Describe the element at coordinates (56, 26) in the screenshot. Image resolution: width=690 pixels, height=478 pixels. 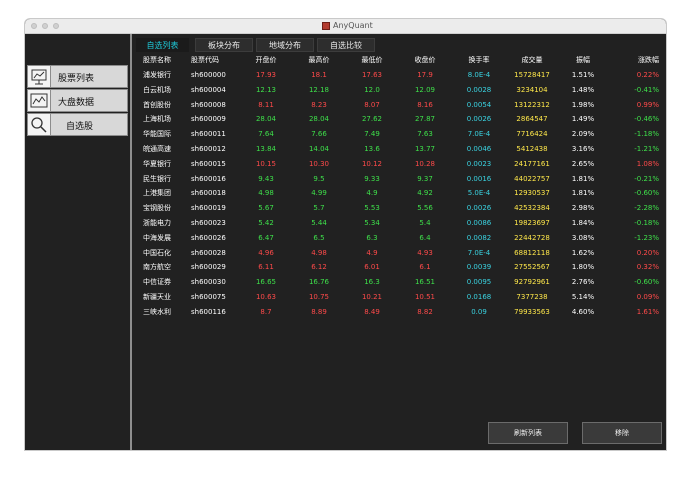
I see `zoom-window-button` at that location.